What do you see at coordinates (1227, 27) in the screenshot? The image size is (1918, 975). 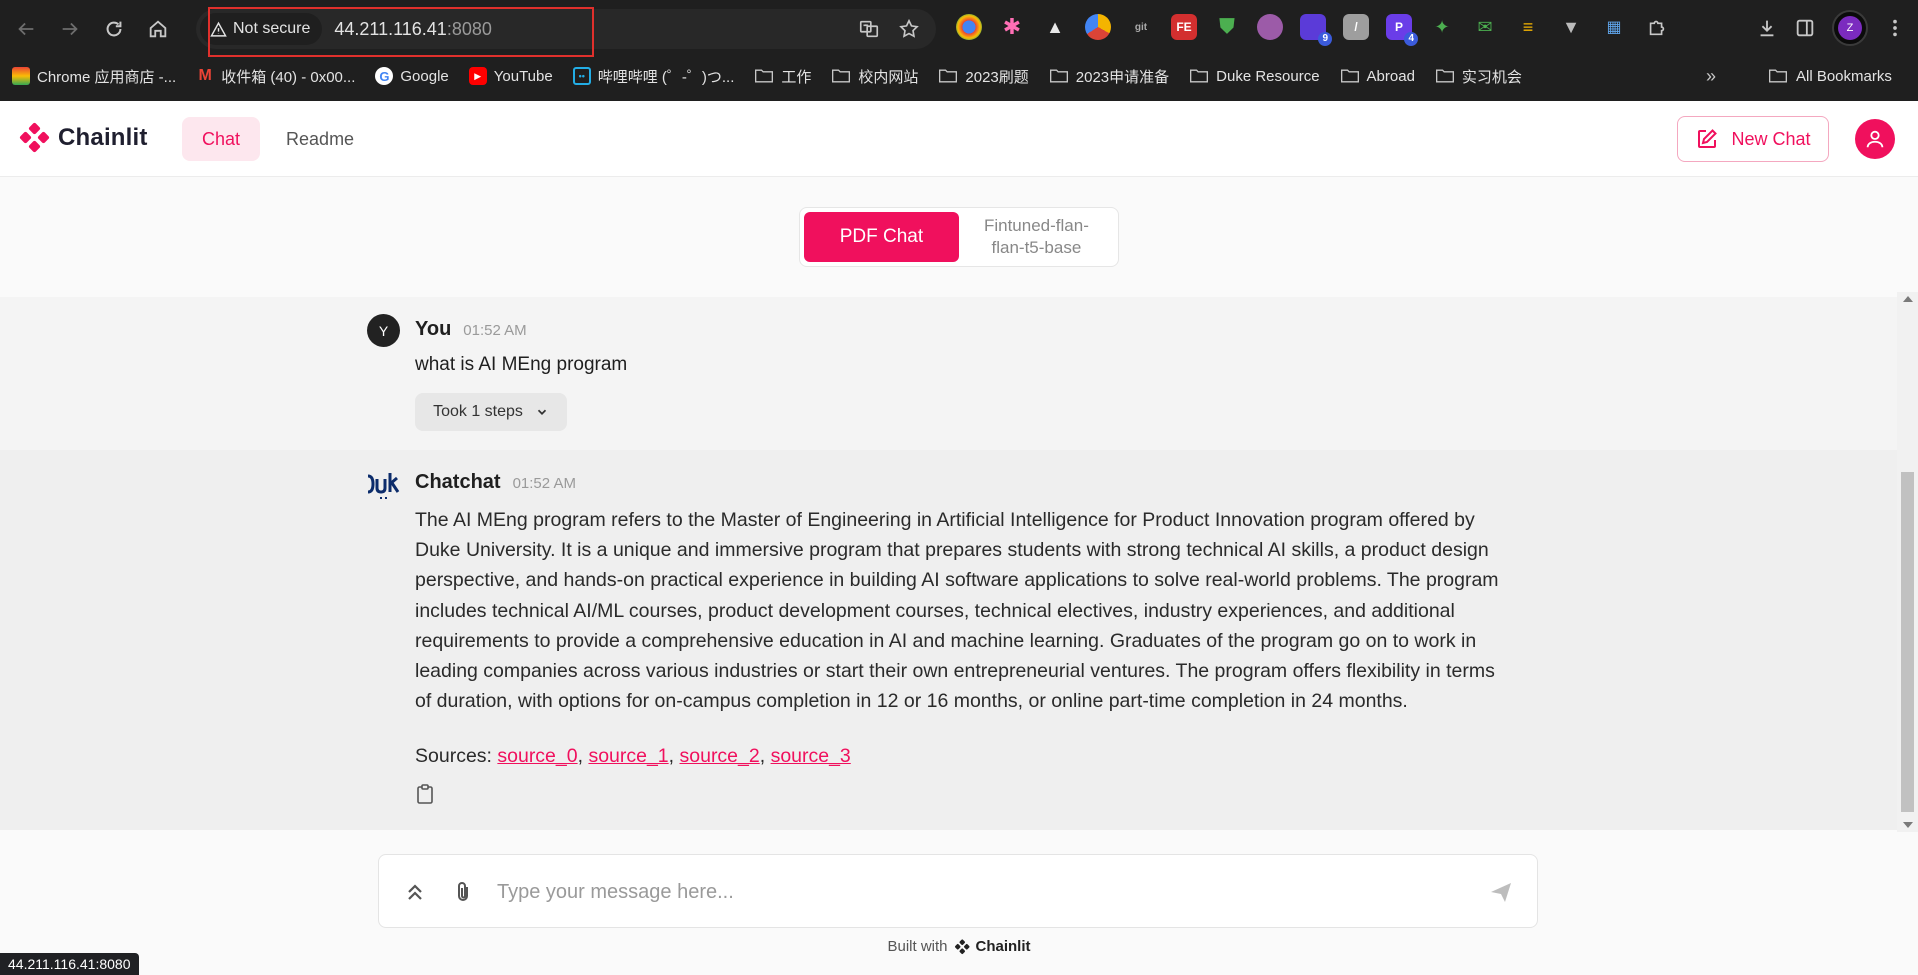 I see `shield-ext-icon: ⛊` at bounding box center [1227, 27].